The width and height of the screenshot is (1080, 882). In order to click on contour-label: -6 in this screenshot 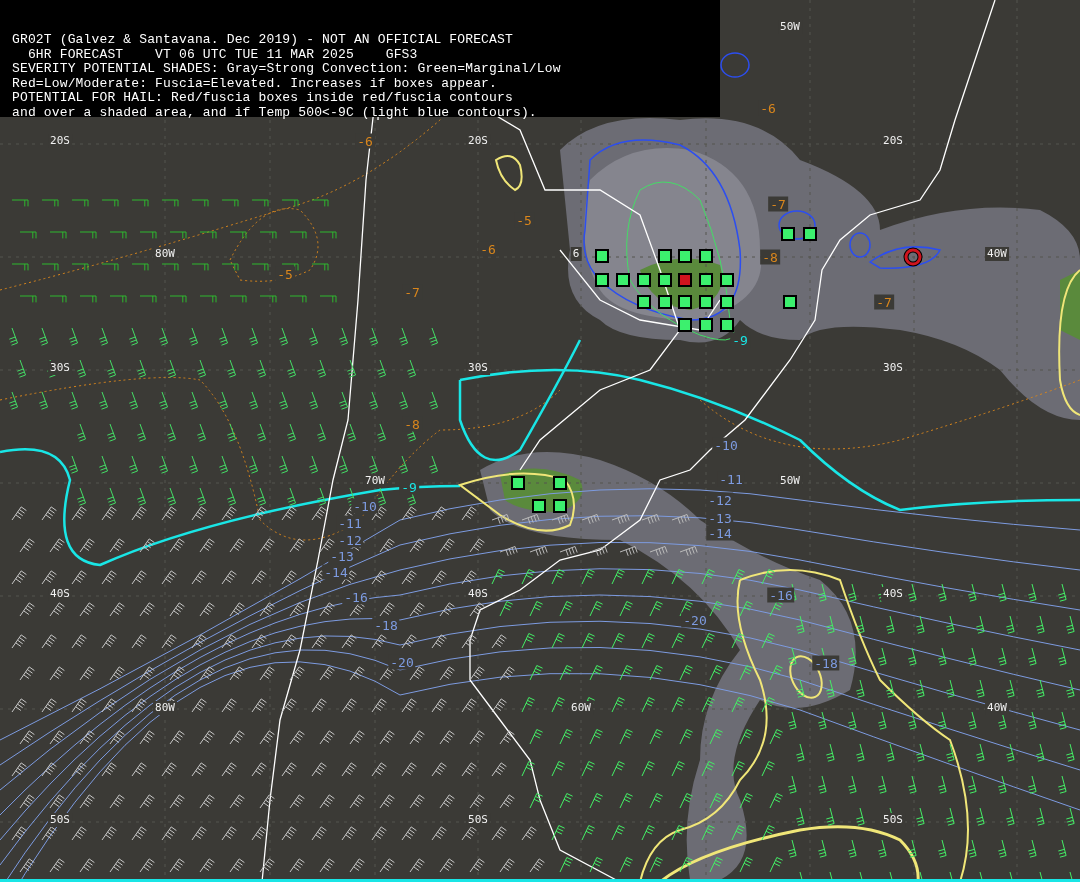, I will do `click(488, 249)`.